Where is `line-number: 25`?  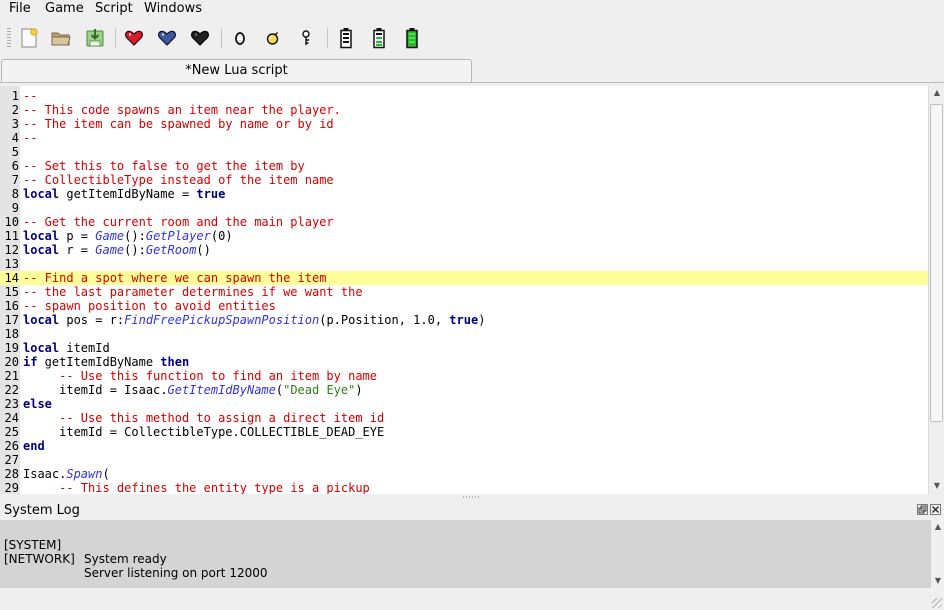
line-number: 25 is located at coordinates (11, 432).